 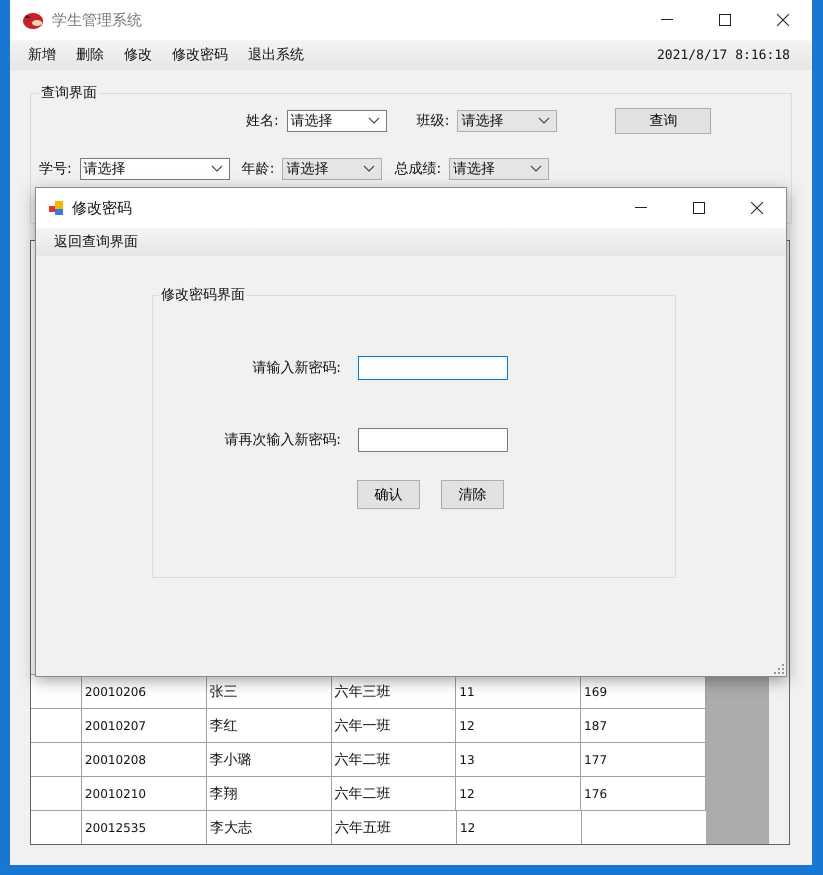 What do you see at coordinates (282, 440) in the screenshot?
I see `field-label: 请再次输入新密码:` at bounding box center [282, 440].